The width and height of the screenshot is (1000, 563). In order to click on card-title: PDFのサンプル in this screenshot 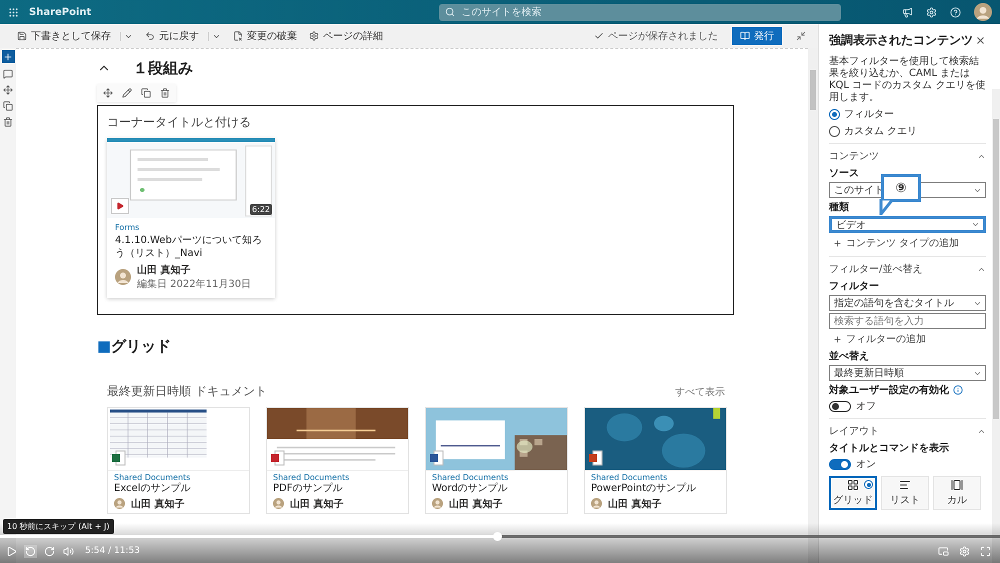, I will do `click(308, 489)`.